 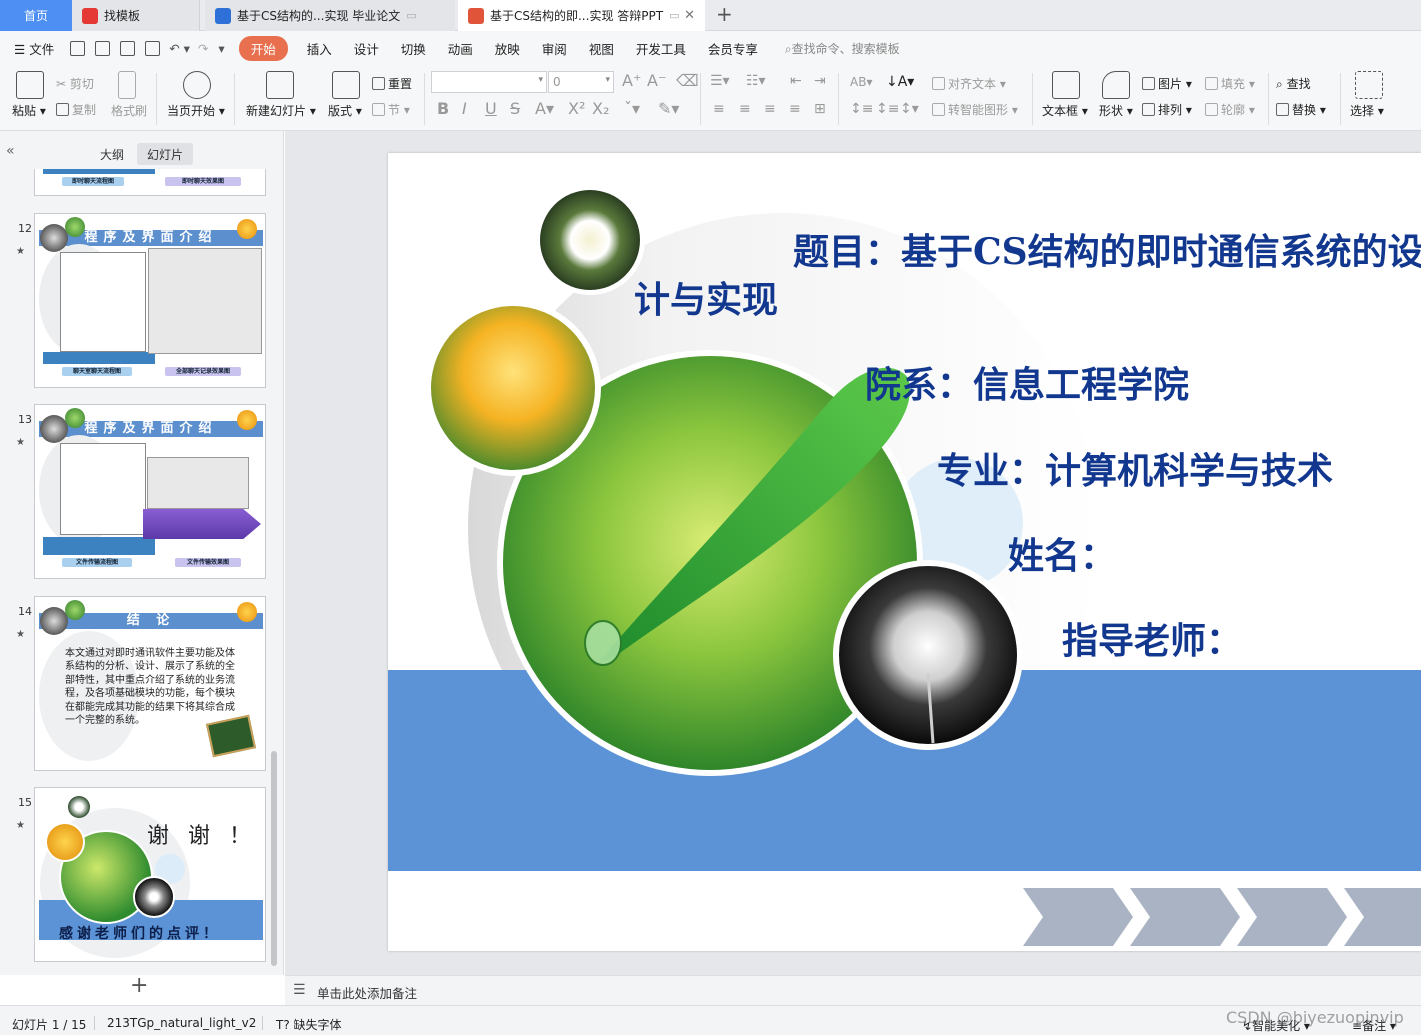 What do you see at coordinates (576, 108) in the screenshot?
I see `superscript-icon: X²` at bounding box center [576, 108].